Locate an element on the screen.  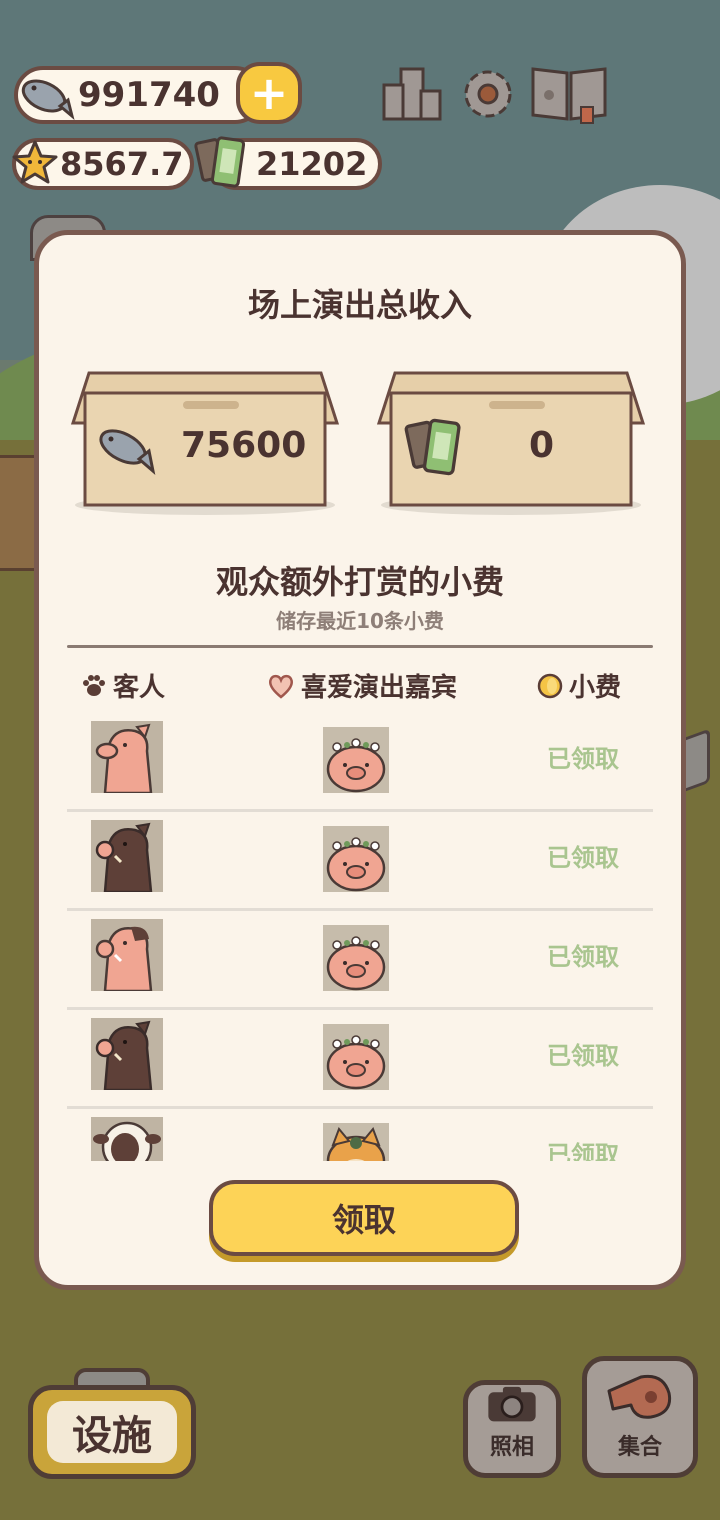
column-favorite-header: 喜爱演出嘉宾 is located at coordinates (362, 685).